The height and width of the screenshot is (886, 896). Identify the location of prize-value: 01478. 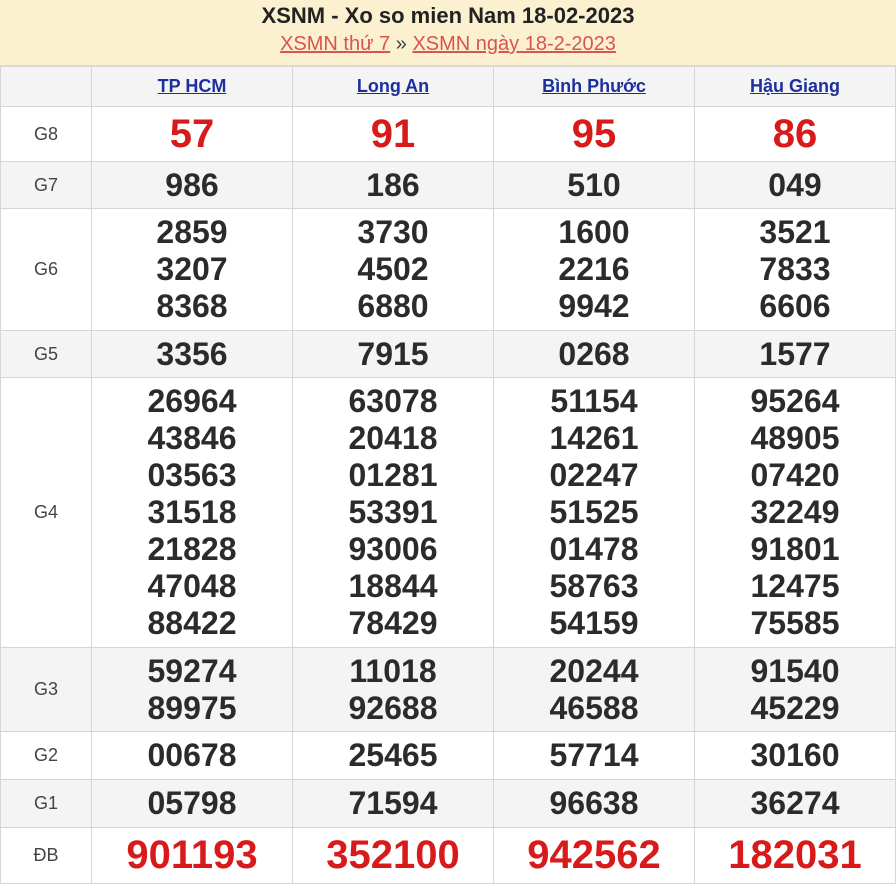
(594, 549).